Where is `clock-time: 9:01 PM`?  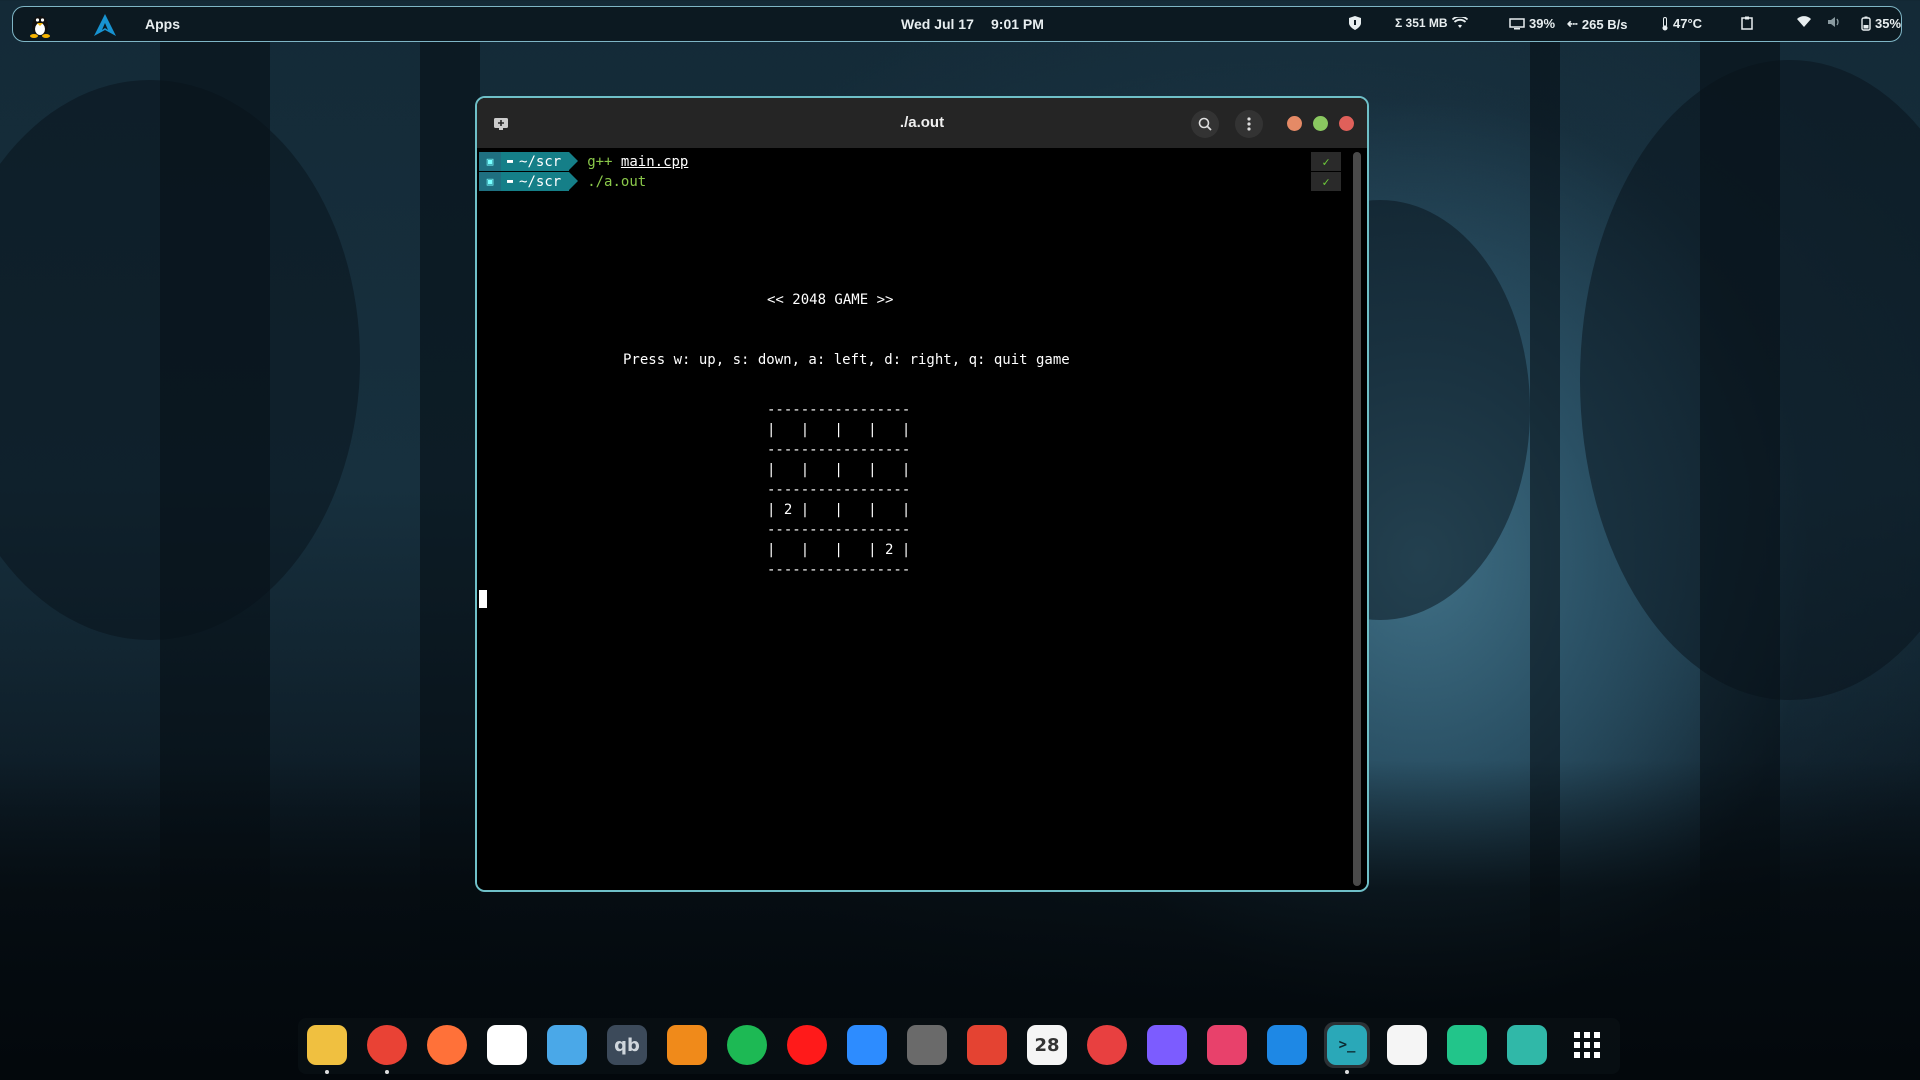
clock-time: 9:01 PM is located at coordinates (1017, 24).